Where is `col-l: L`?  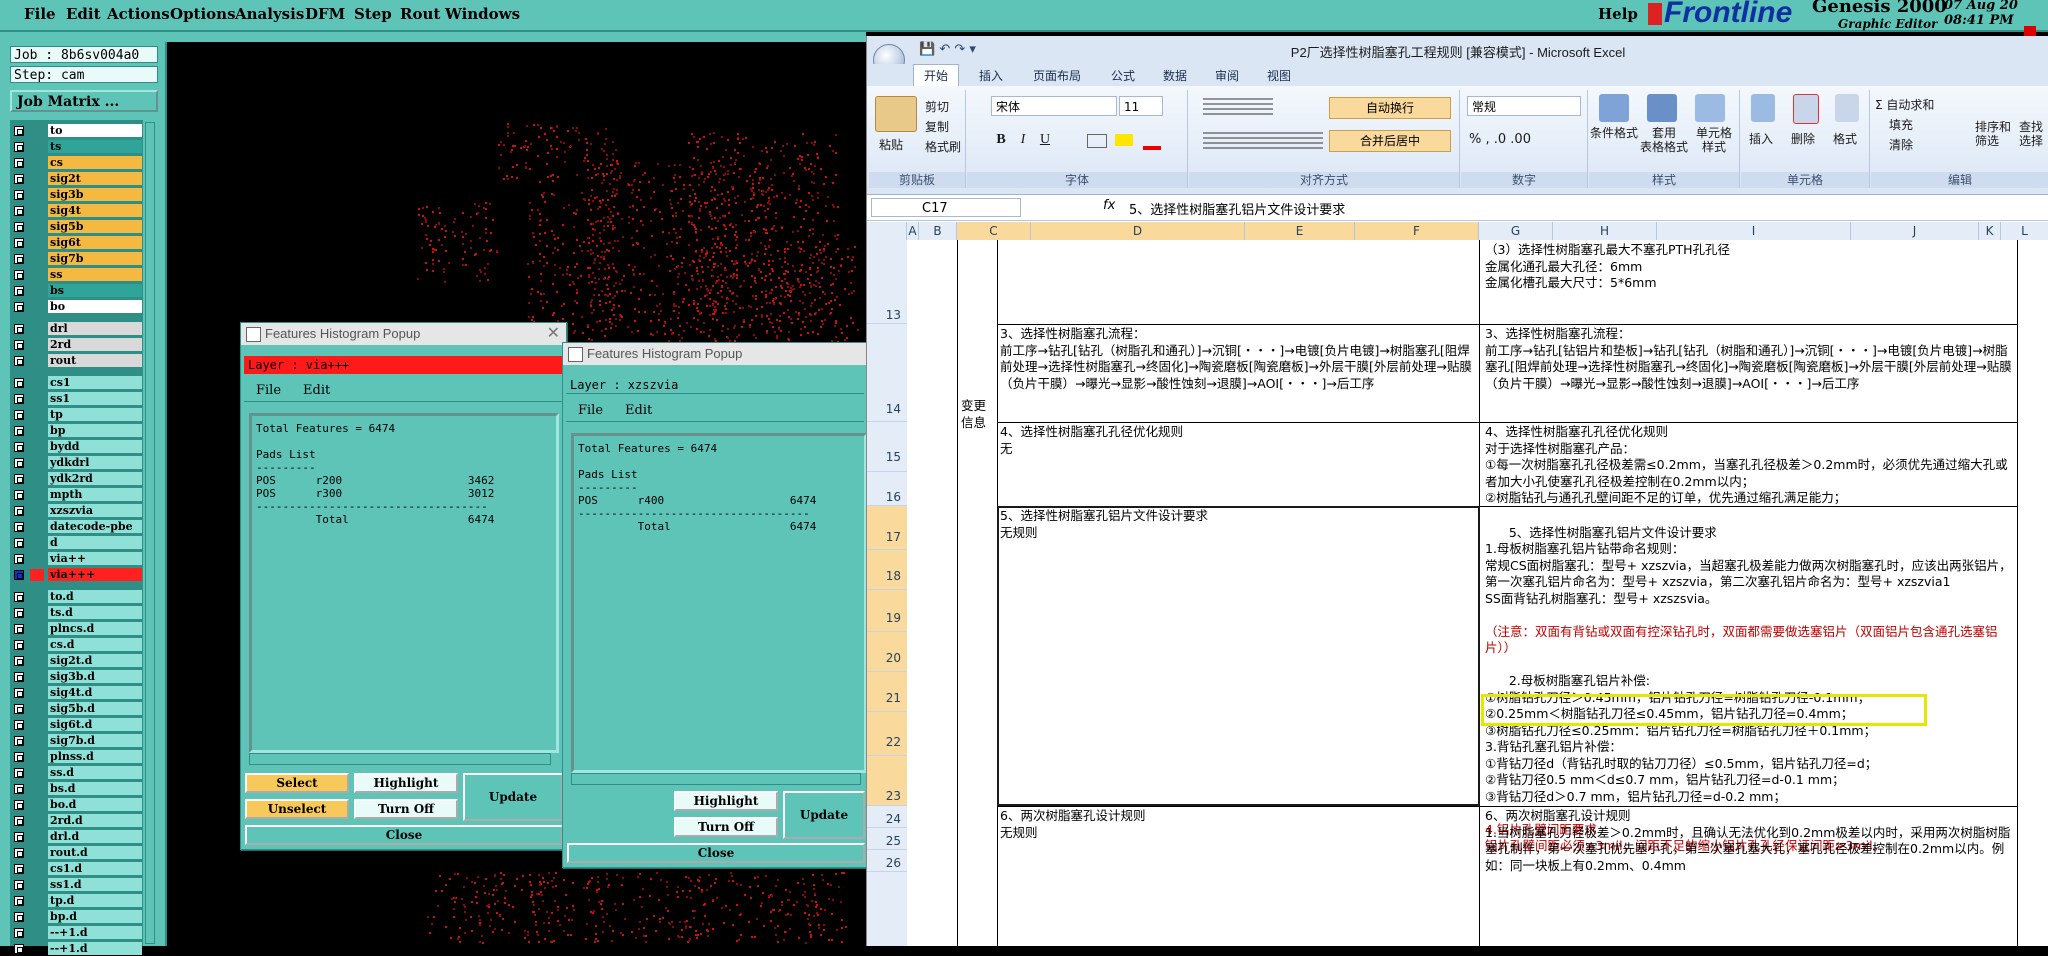
col-l: L is located at coordinates (2024, 231).